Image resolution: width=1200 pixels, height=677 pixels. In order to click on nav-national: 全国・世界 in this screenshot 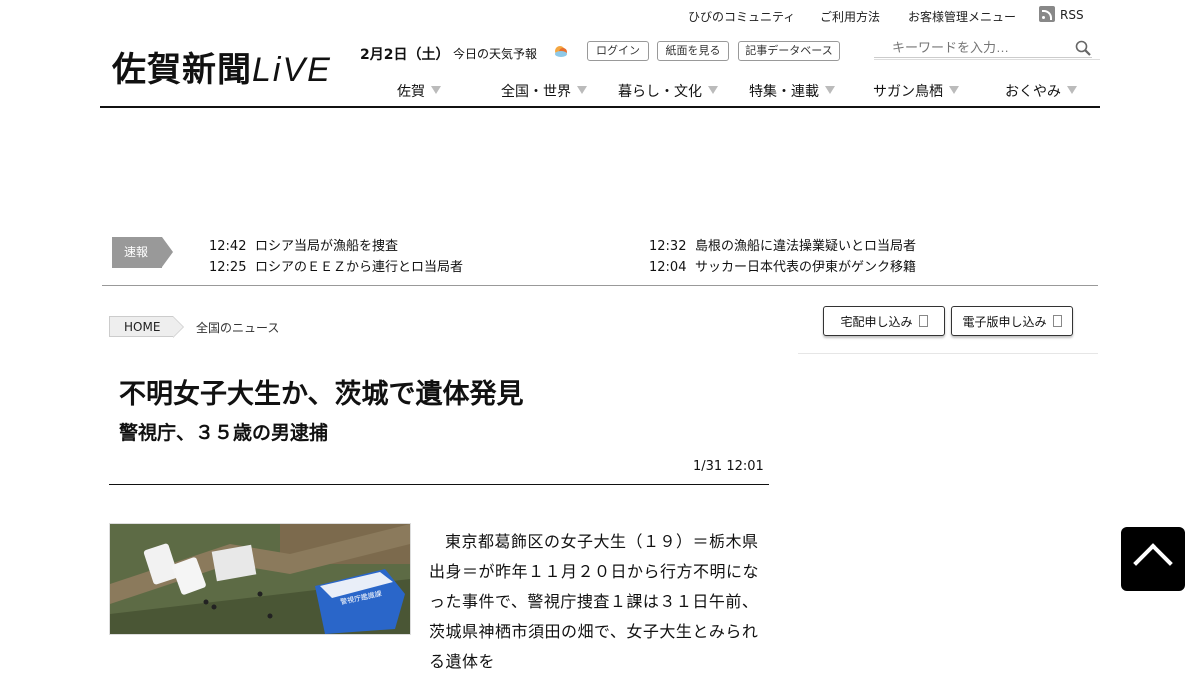, I will do `click(544, 91)`.